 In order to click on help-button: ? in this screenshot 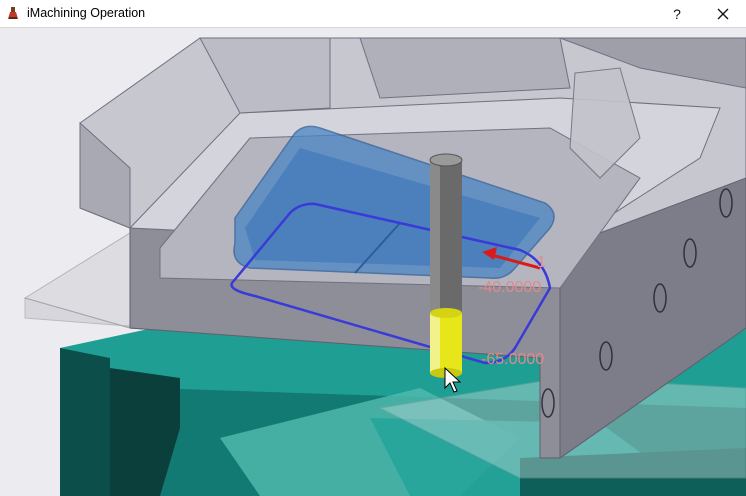, I will do `click(677, 13)`.